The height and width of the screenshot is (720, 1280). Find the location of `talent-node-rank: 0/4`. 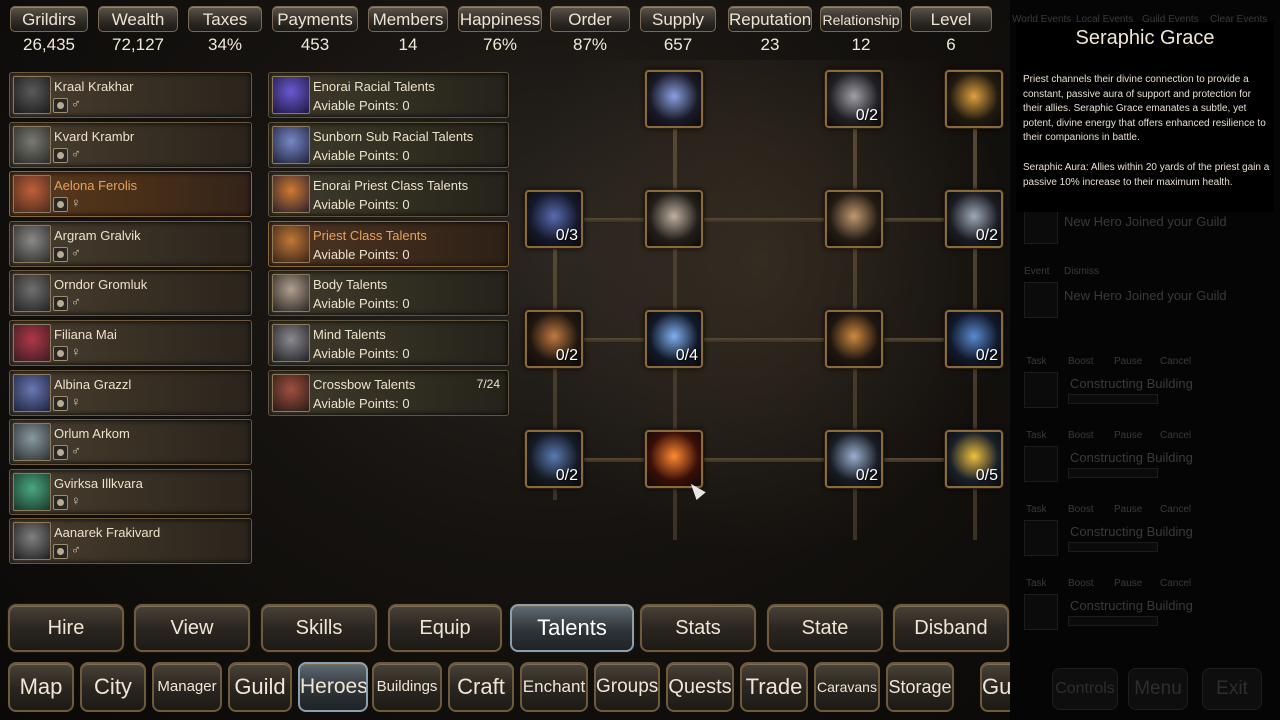

talent-node-rank: 0/4 is located at coordinates (686, 355).